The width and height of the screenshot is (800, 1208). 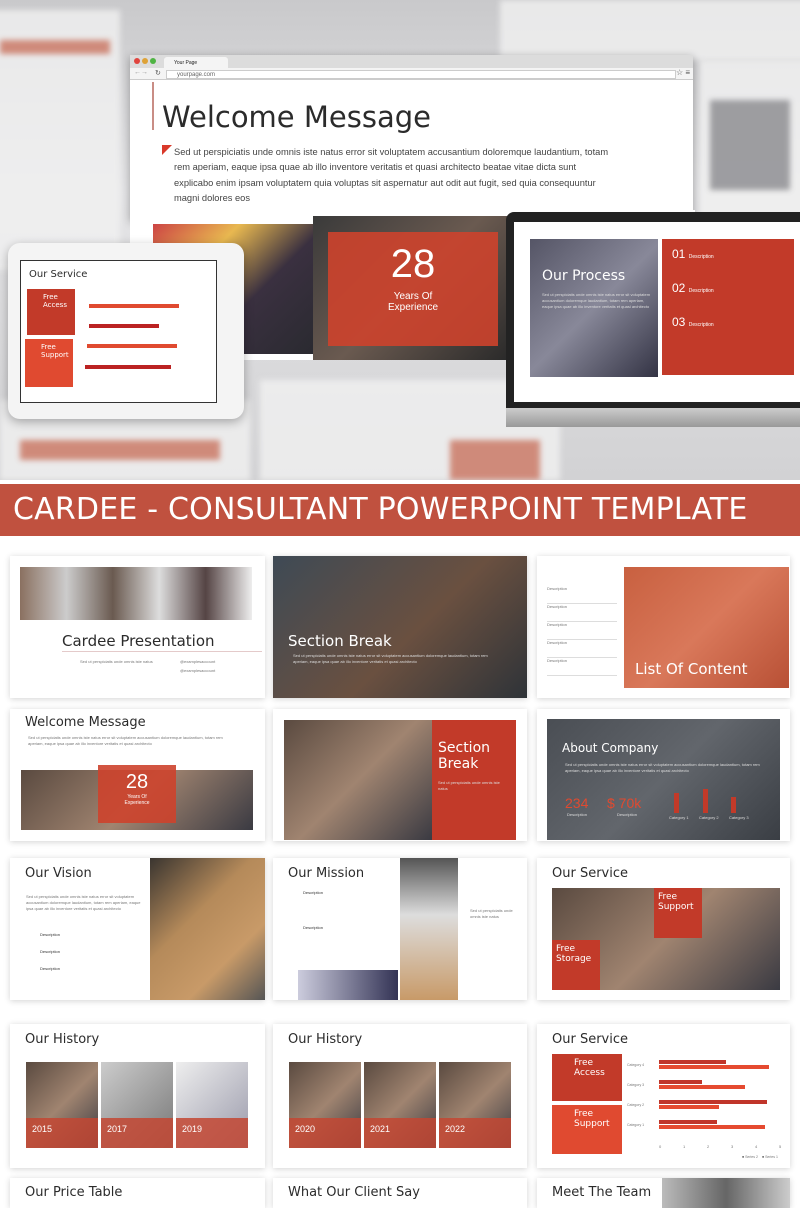 I want to click on history-card: 2019, so click(x=212, y=1105).